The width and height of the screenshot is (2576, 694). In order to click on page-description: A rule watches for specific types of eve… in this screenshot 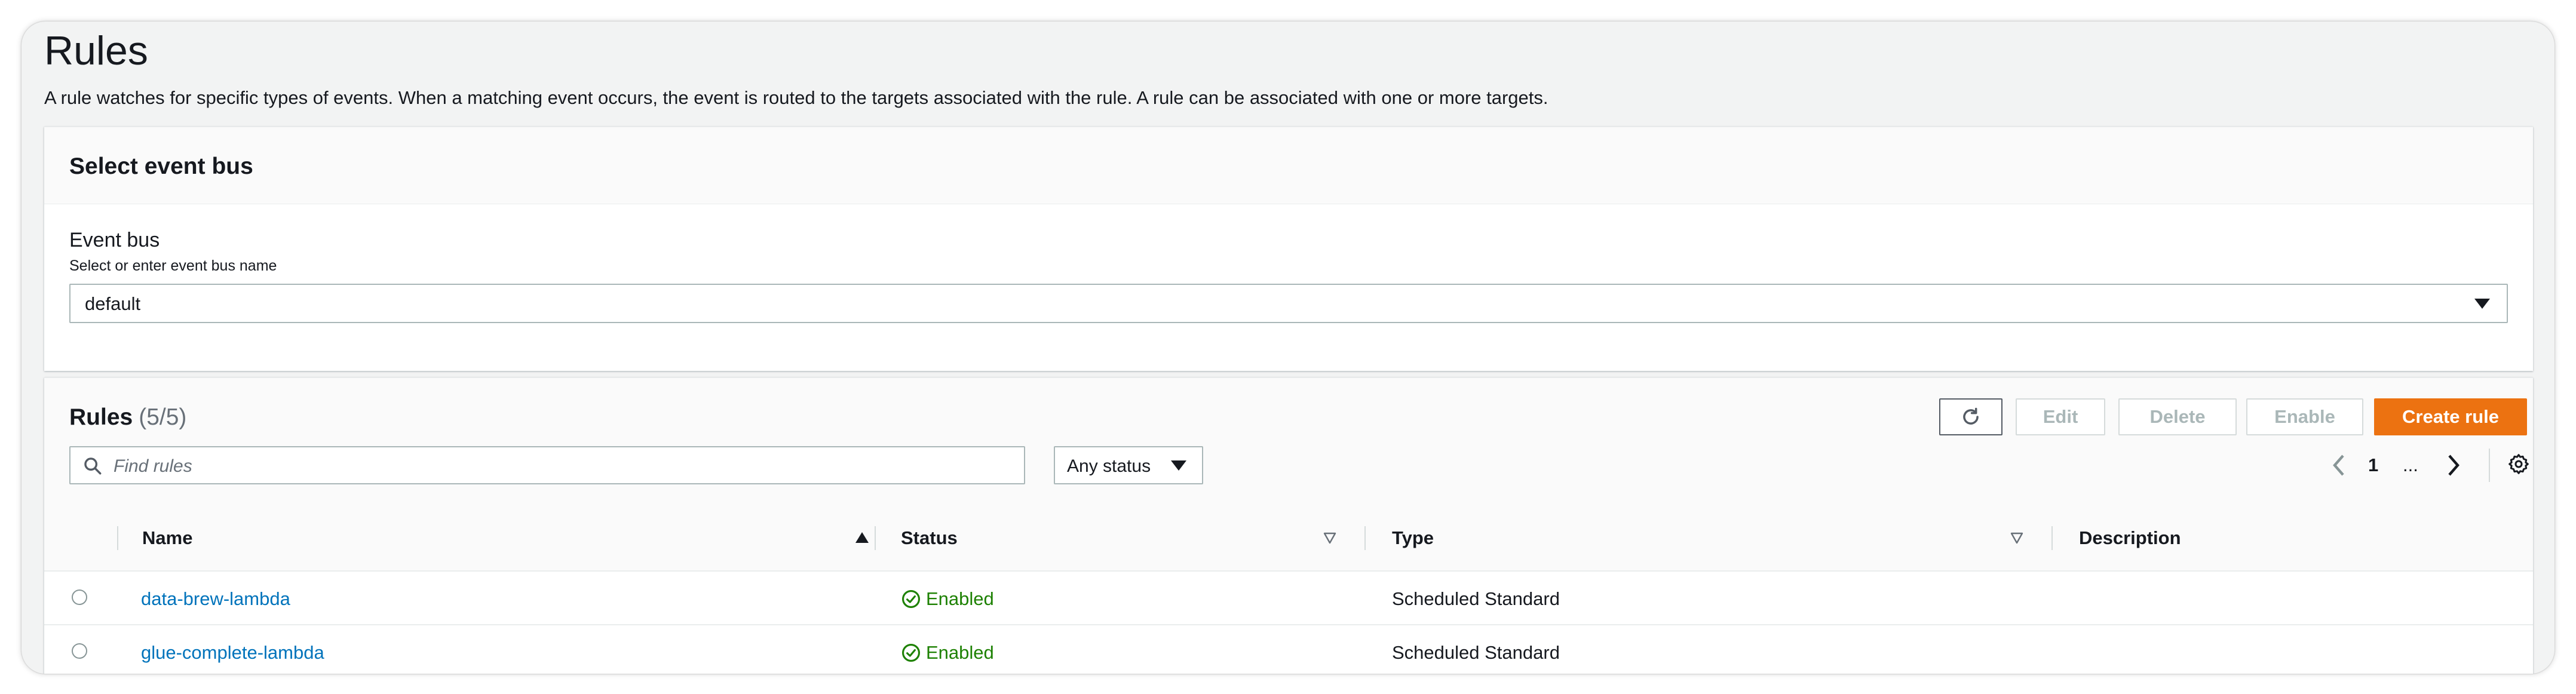, I will do `click(796, 98)`.